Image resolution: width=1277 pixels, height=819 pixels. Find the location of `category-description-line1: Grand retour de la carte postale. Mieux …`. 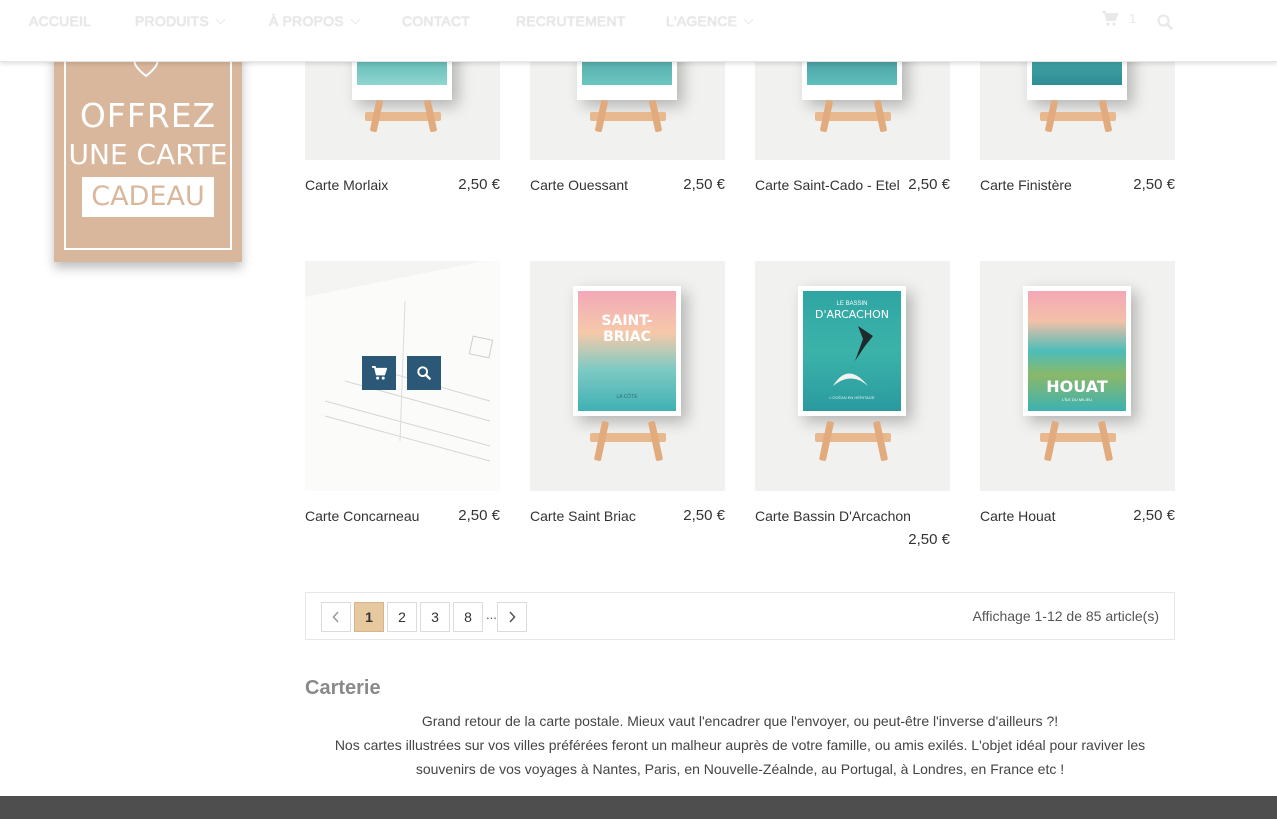

category-description-line1: Grand retour de la carte postale. Mieux … is located at coordinates (740, 721).